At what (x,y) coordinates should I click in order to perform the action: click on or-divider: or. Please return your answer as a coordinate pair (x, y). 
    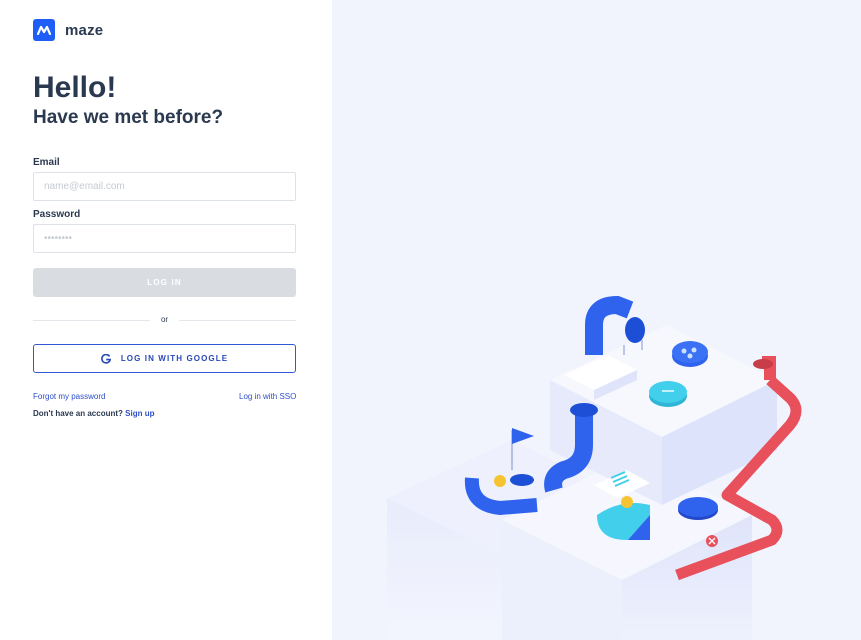
    Looking at the image, I should click on (164, 321).